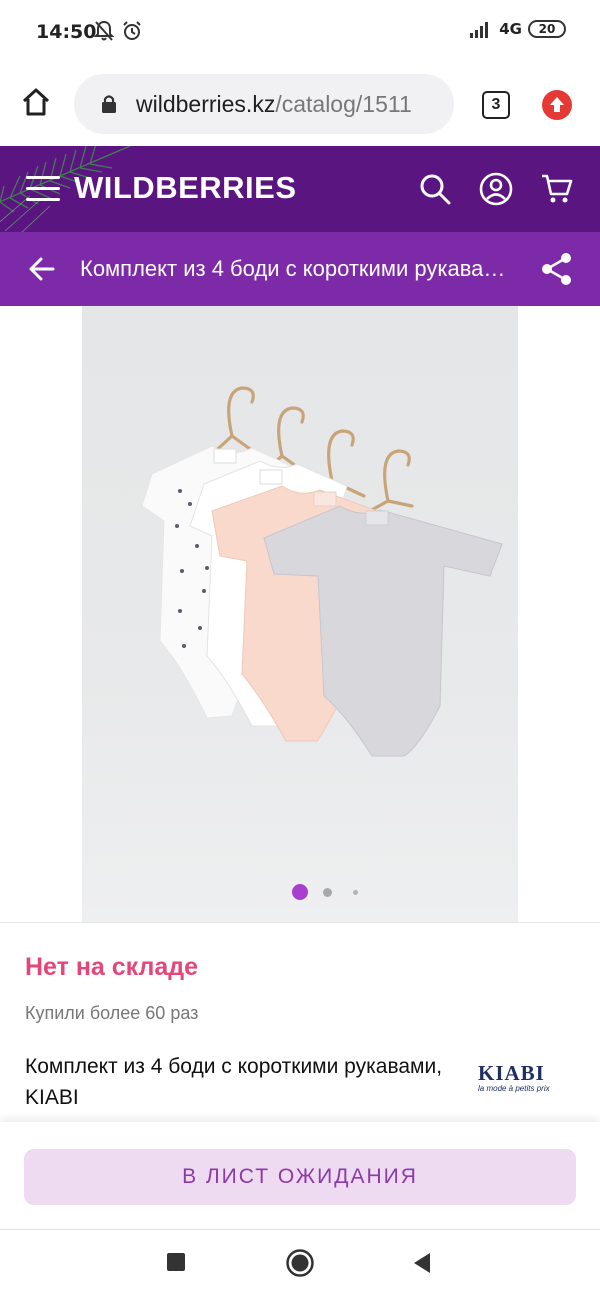  Describe the element at coordinates (435, 189) in the screenshot. I see `search-icon` at that location.